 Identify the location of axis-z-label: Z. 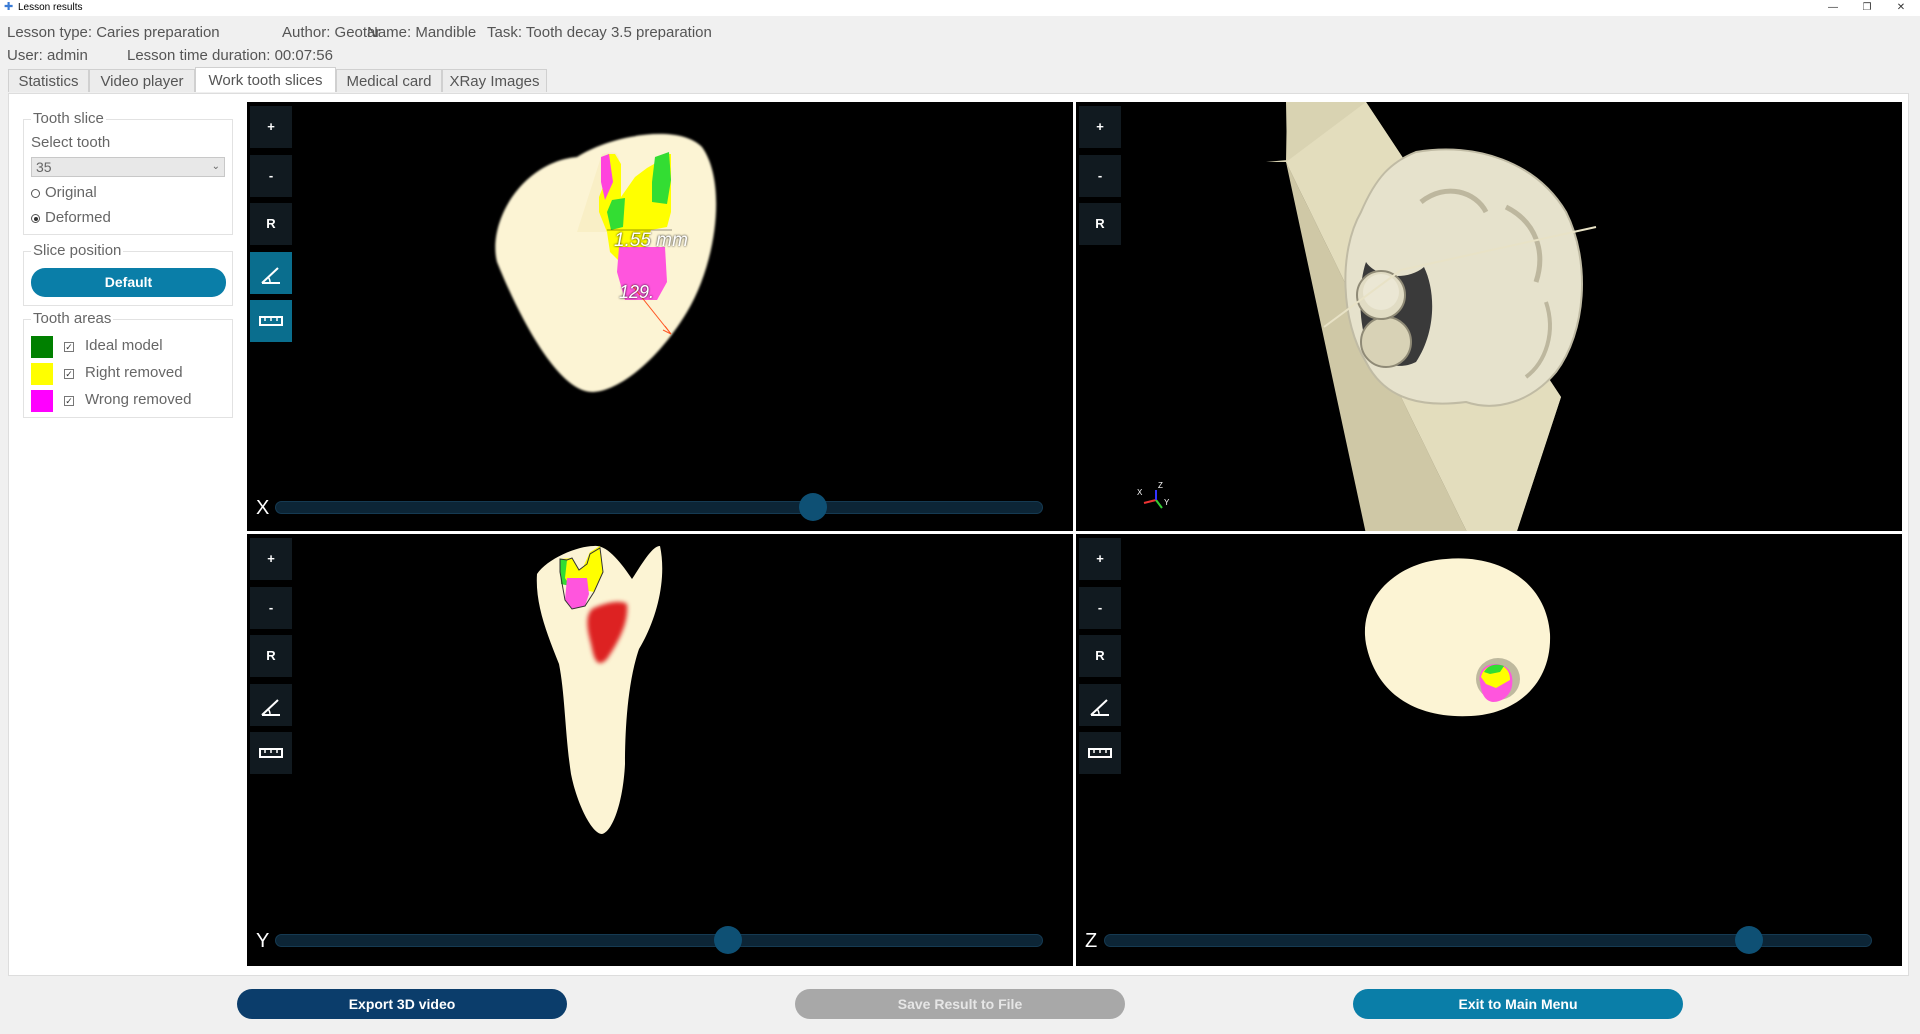
(1160, 485).